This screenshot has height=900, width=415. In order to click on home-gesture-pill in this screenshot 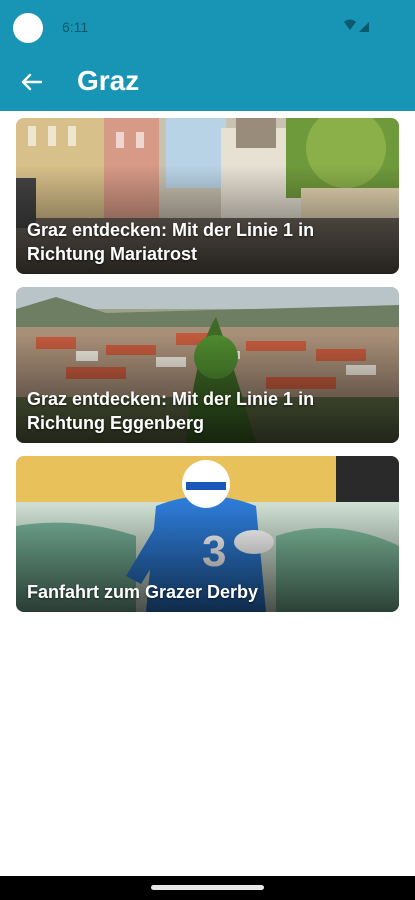, I will do `click(207, 887)`.